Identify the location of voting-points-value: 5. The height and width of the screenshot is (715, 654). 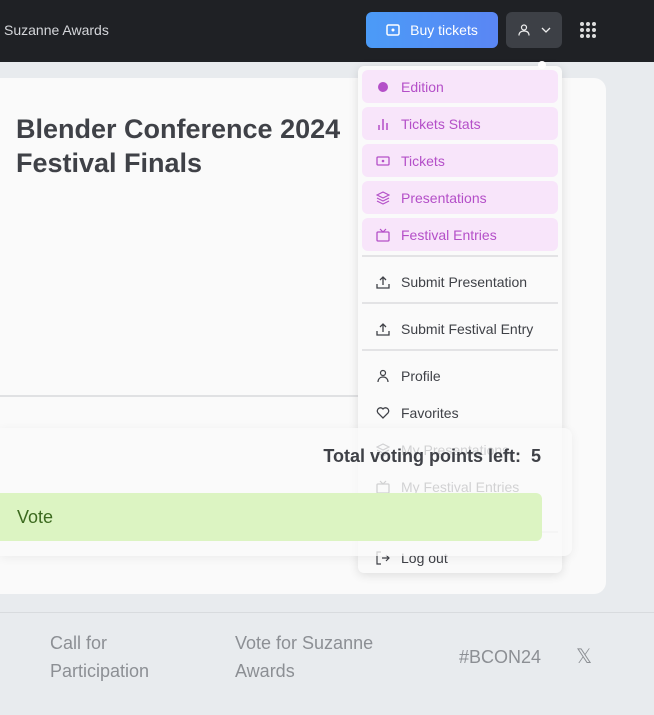
(535, 456).